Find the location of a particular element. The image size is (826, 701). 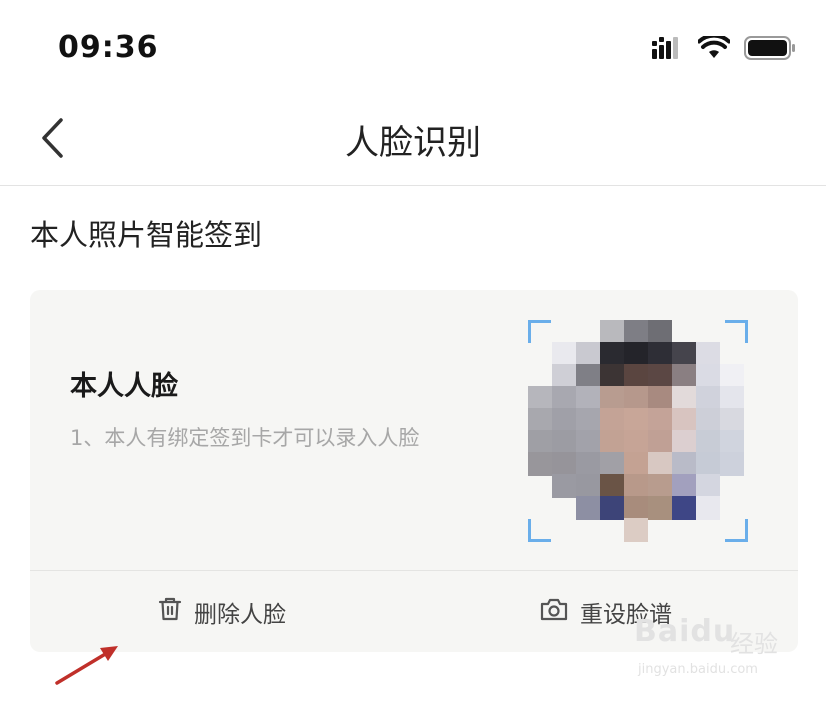

section-title: 本人照片智能签到 is located at coordinates (146, 235).